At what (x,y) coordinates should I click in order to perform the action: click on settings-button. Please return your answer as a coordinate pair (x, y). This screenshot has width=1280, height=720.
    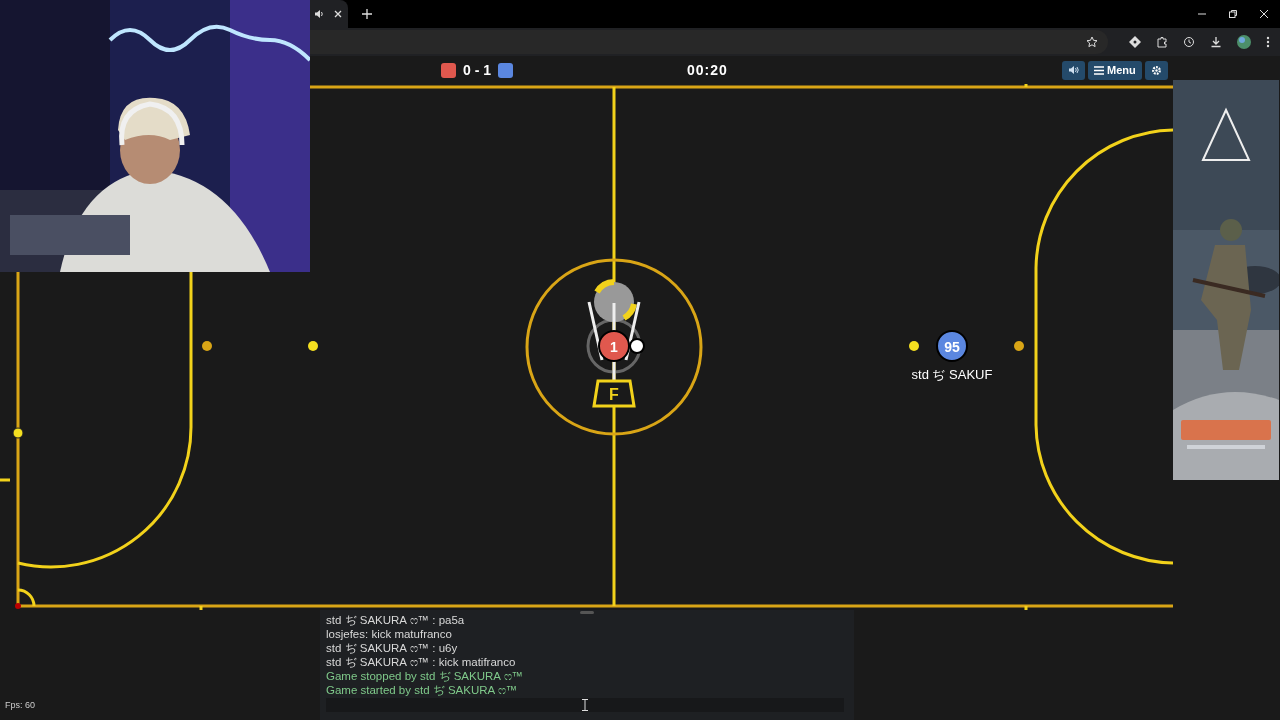
    Looking at the image, I should click on (1156, 70).